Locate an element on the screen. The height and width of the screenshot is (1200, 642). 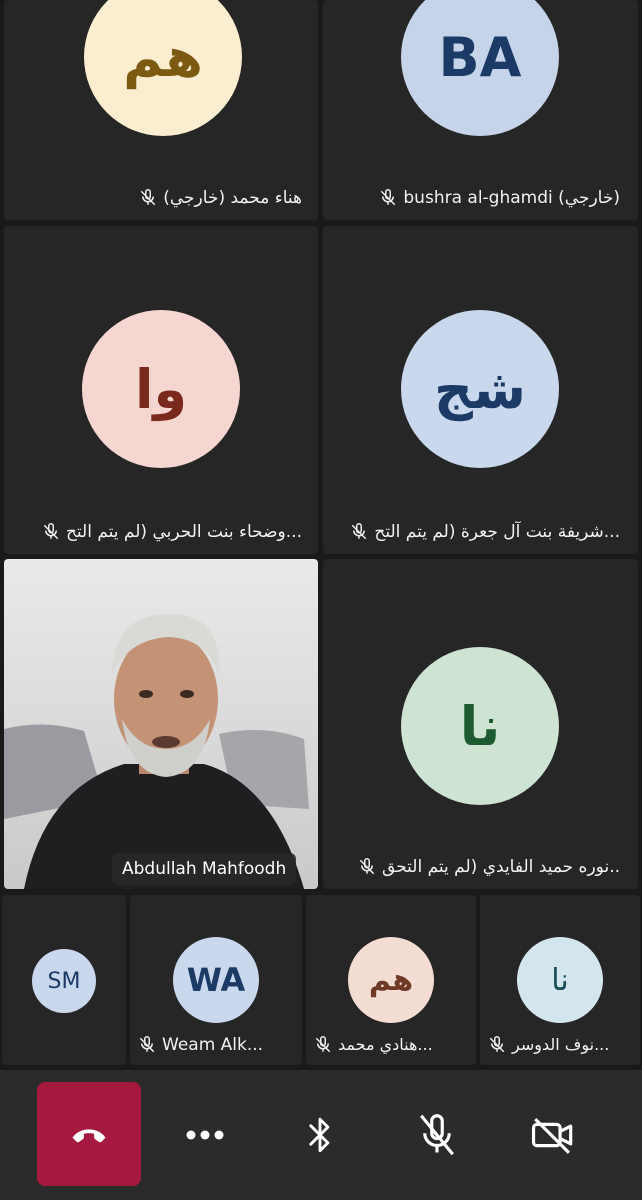
camera-off-icon is located at coordinates (552, 1135).